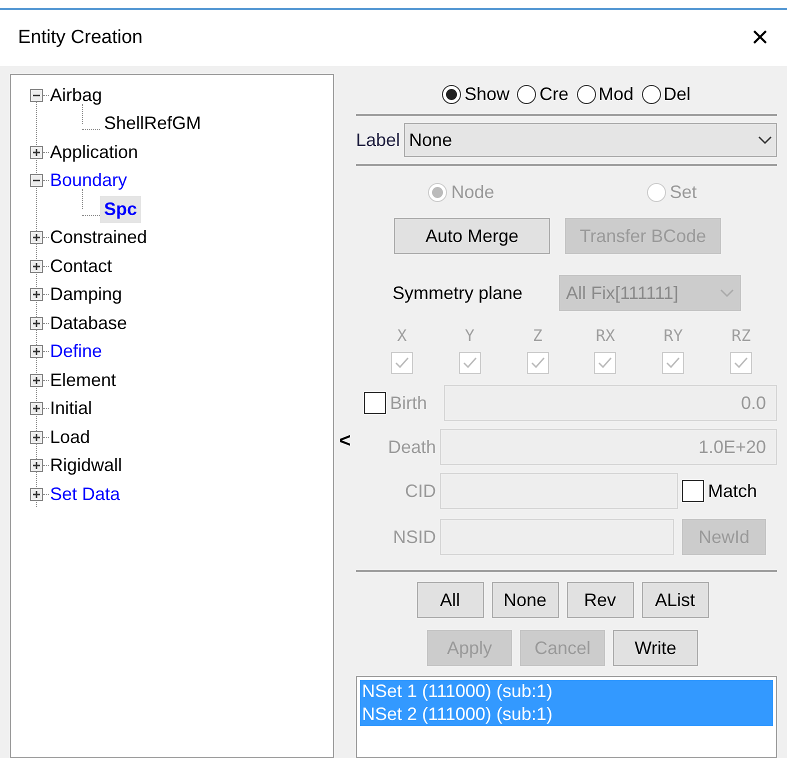  What do you see at coordinates (457, 293) in the screenshot?
I see `field-label: Symmetry plane` at bounding box center [457, 293].